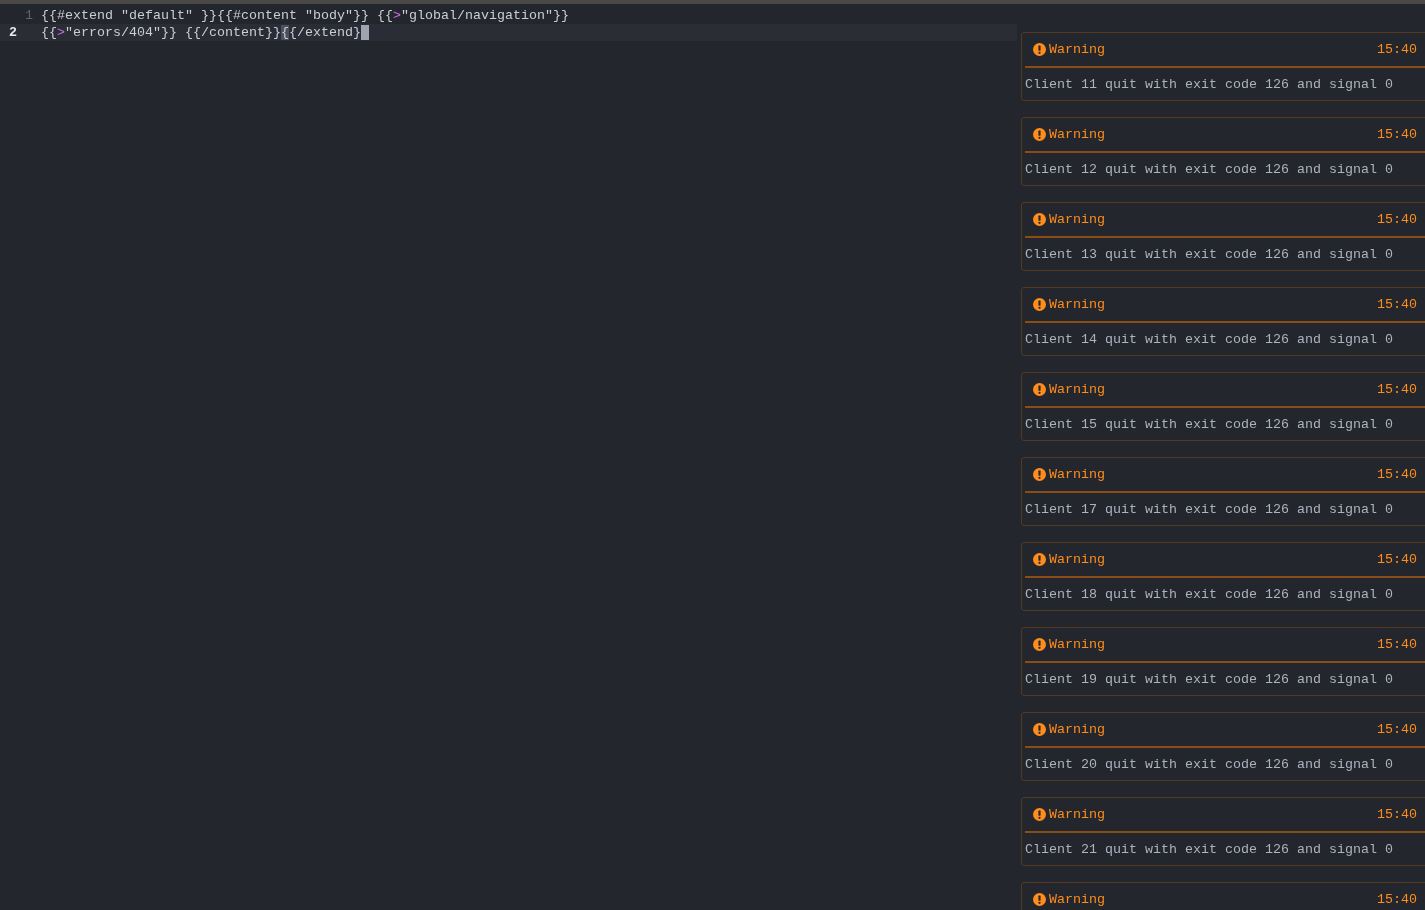 The width and height of the screenshot is (1425, 910). Describe the element at coordinates (201, 32) in the screenshot. I see `code-line: {{>"errors/404"}} {{/content}}{{/extend}` at that location.